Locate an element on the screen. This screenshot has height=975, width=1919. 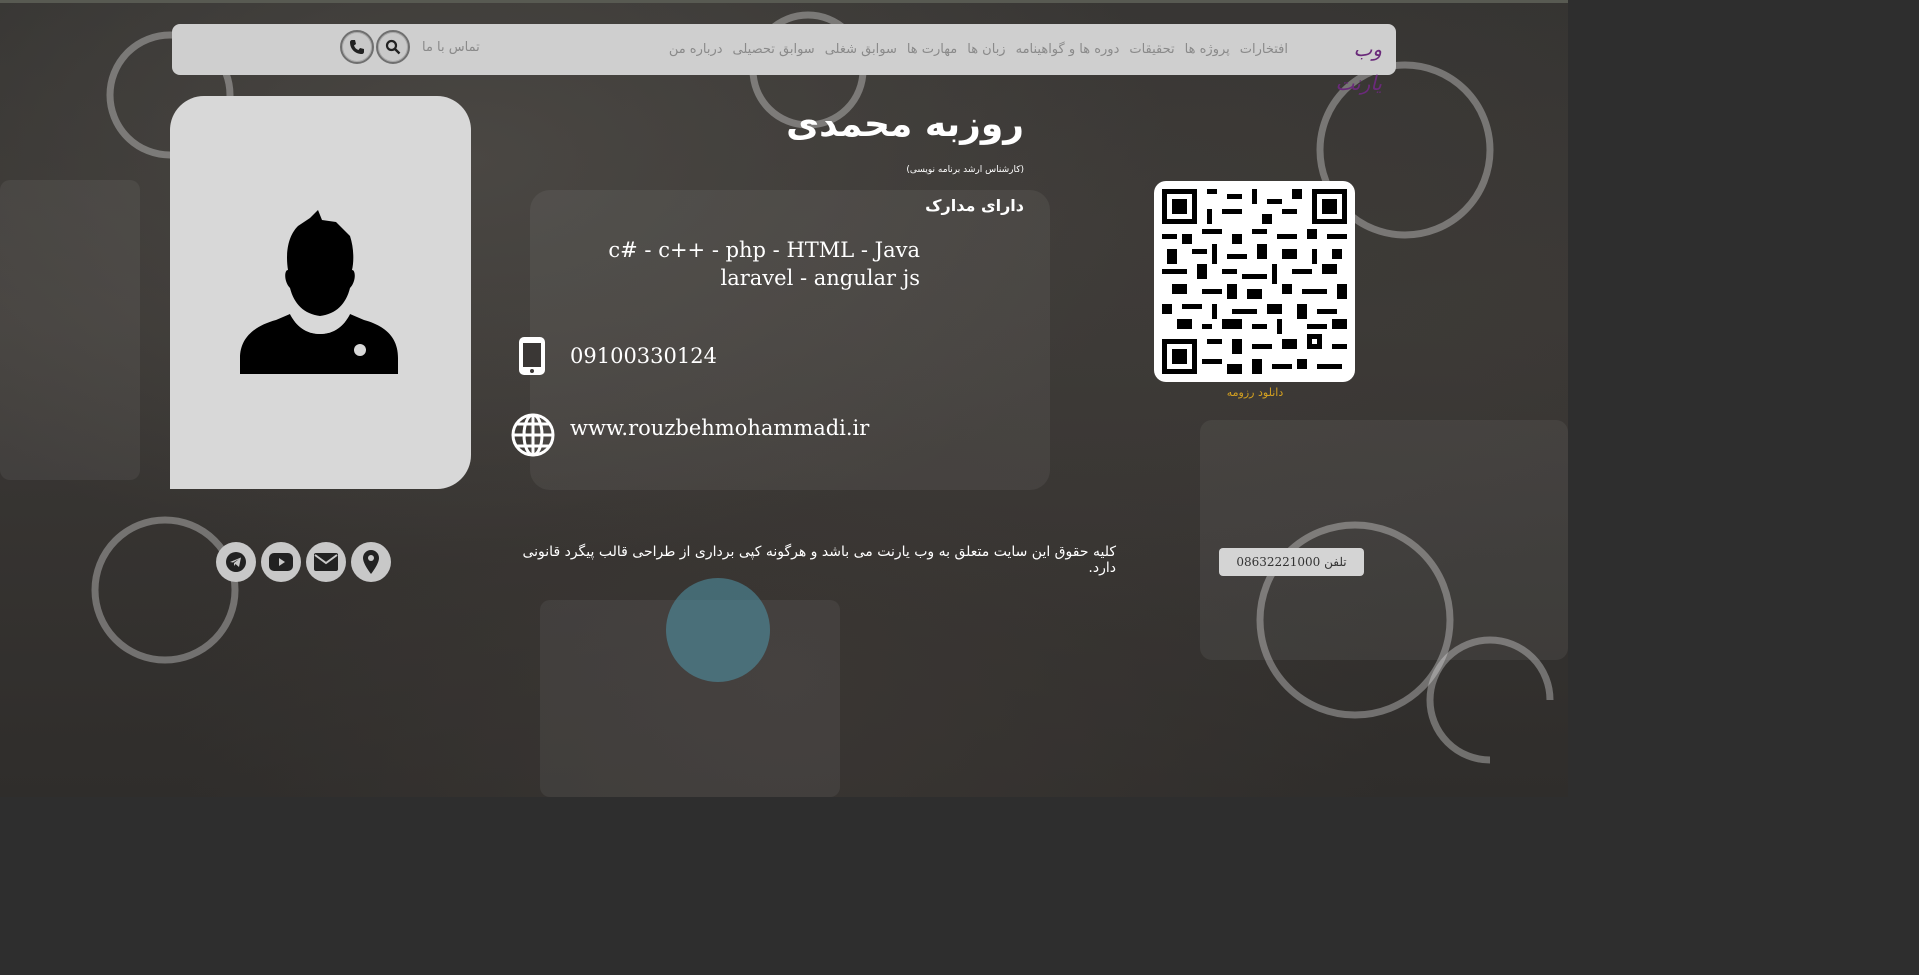
skills-line-1: c# - c++ - php - HTML - Java is located at coordinates (764, 250).